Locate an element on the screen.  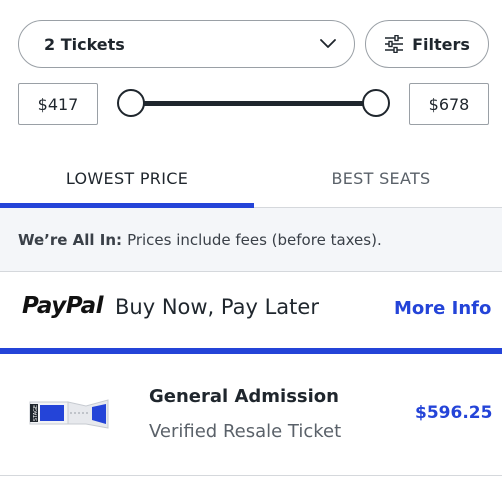
max-price-value: $678 is located at coordinates (449, 104).